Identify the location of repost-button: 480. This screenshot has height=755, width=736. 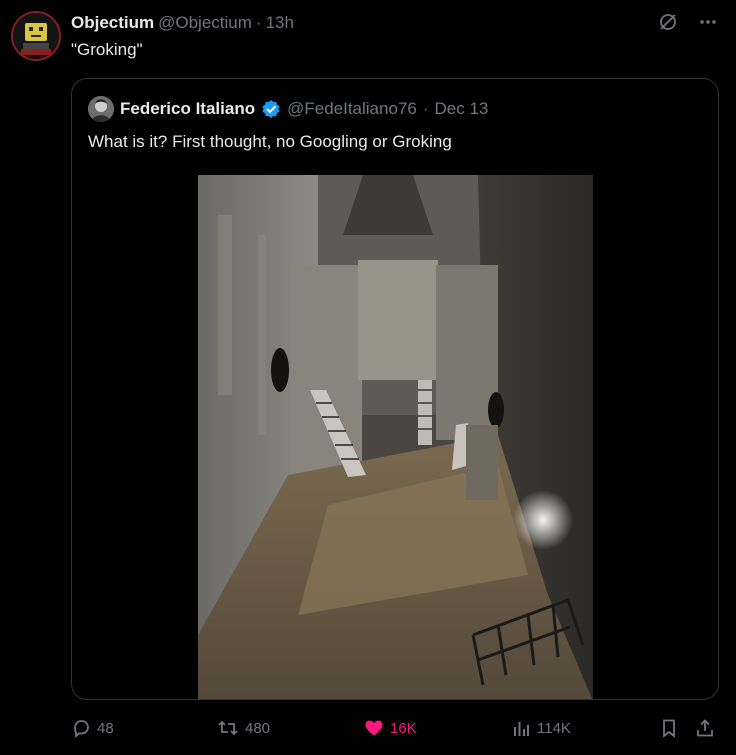
(243, 728).